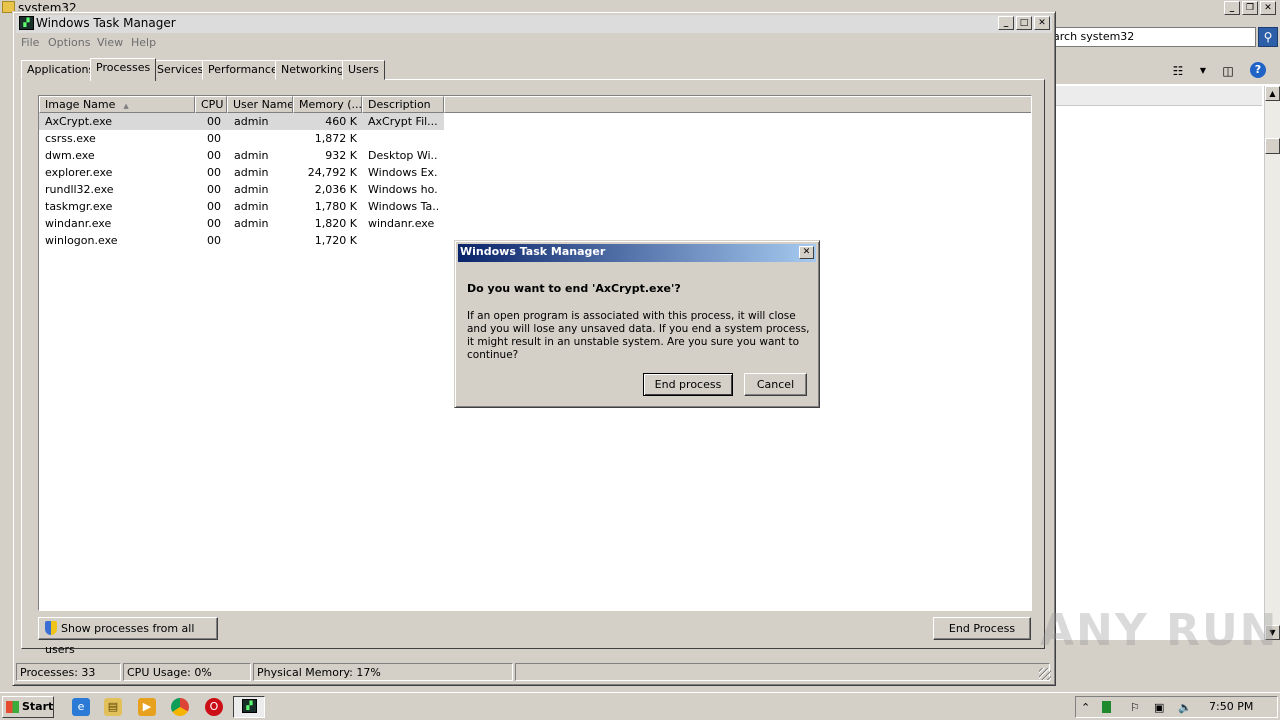 Image resolution: width=1280 pixels, height=720 pixels. What do you see at coordinates (81, 240) in the screenshot?
I see `process-name: winlogon.exe` at bounding box center [81, 240].